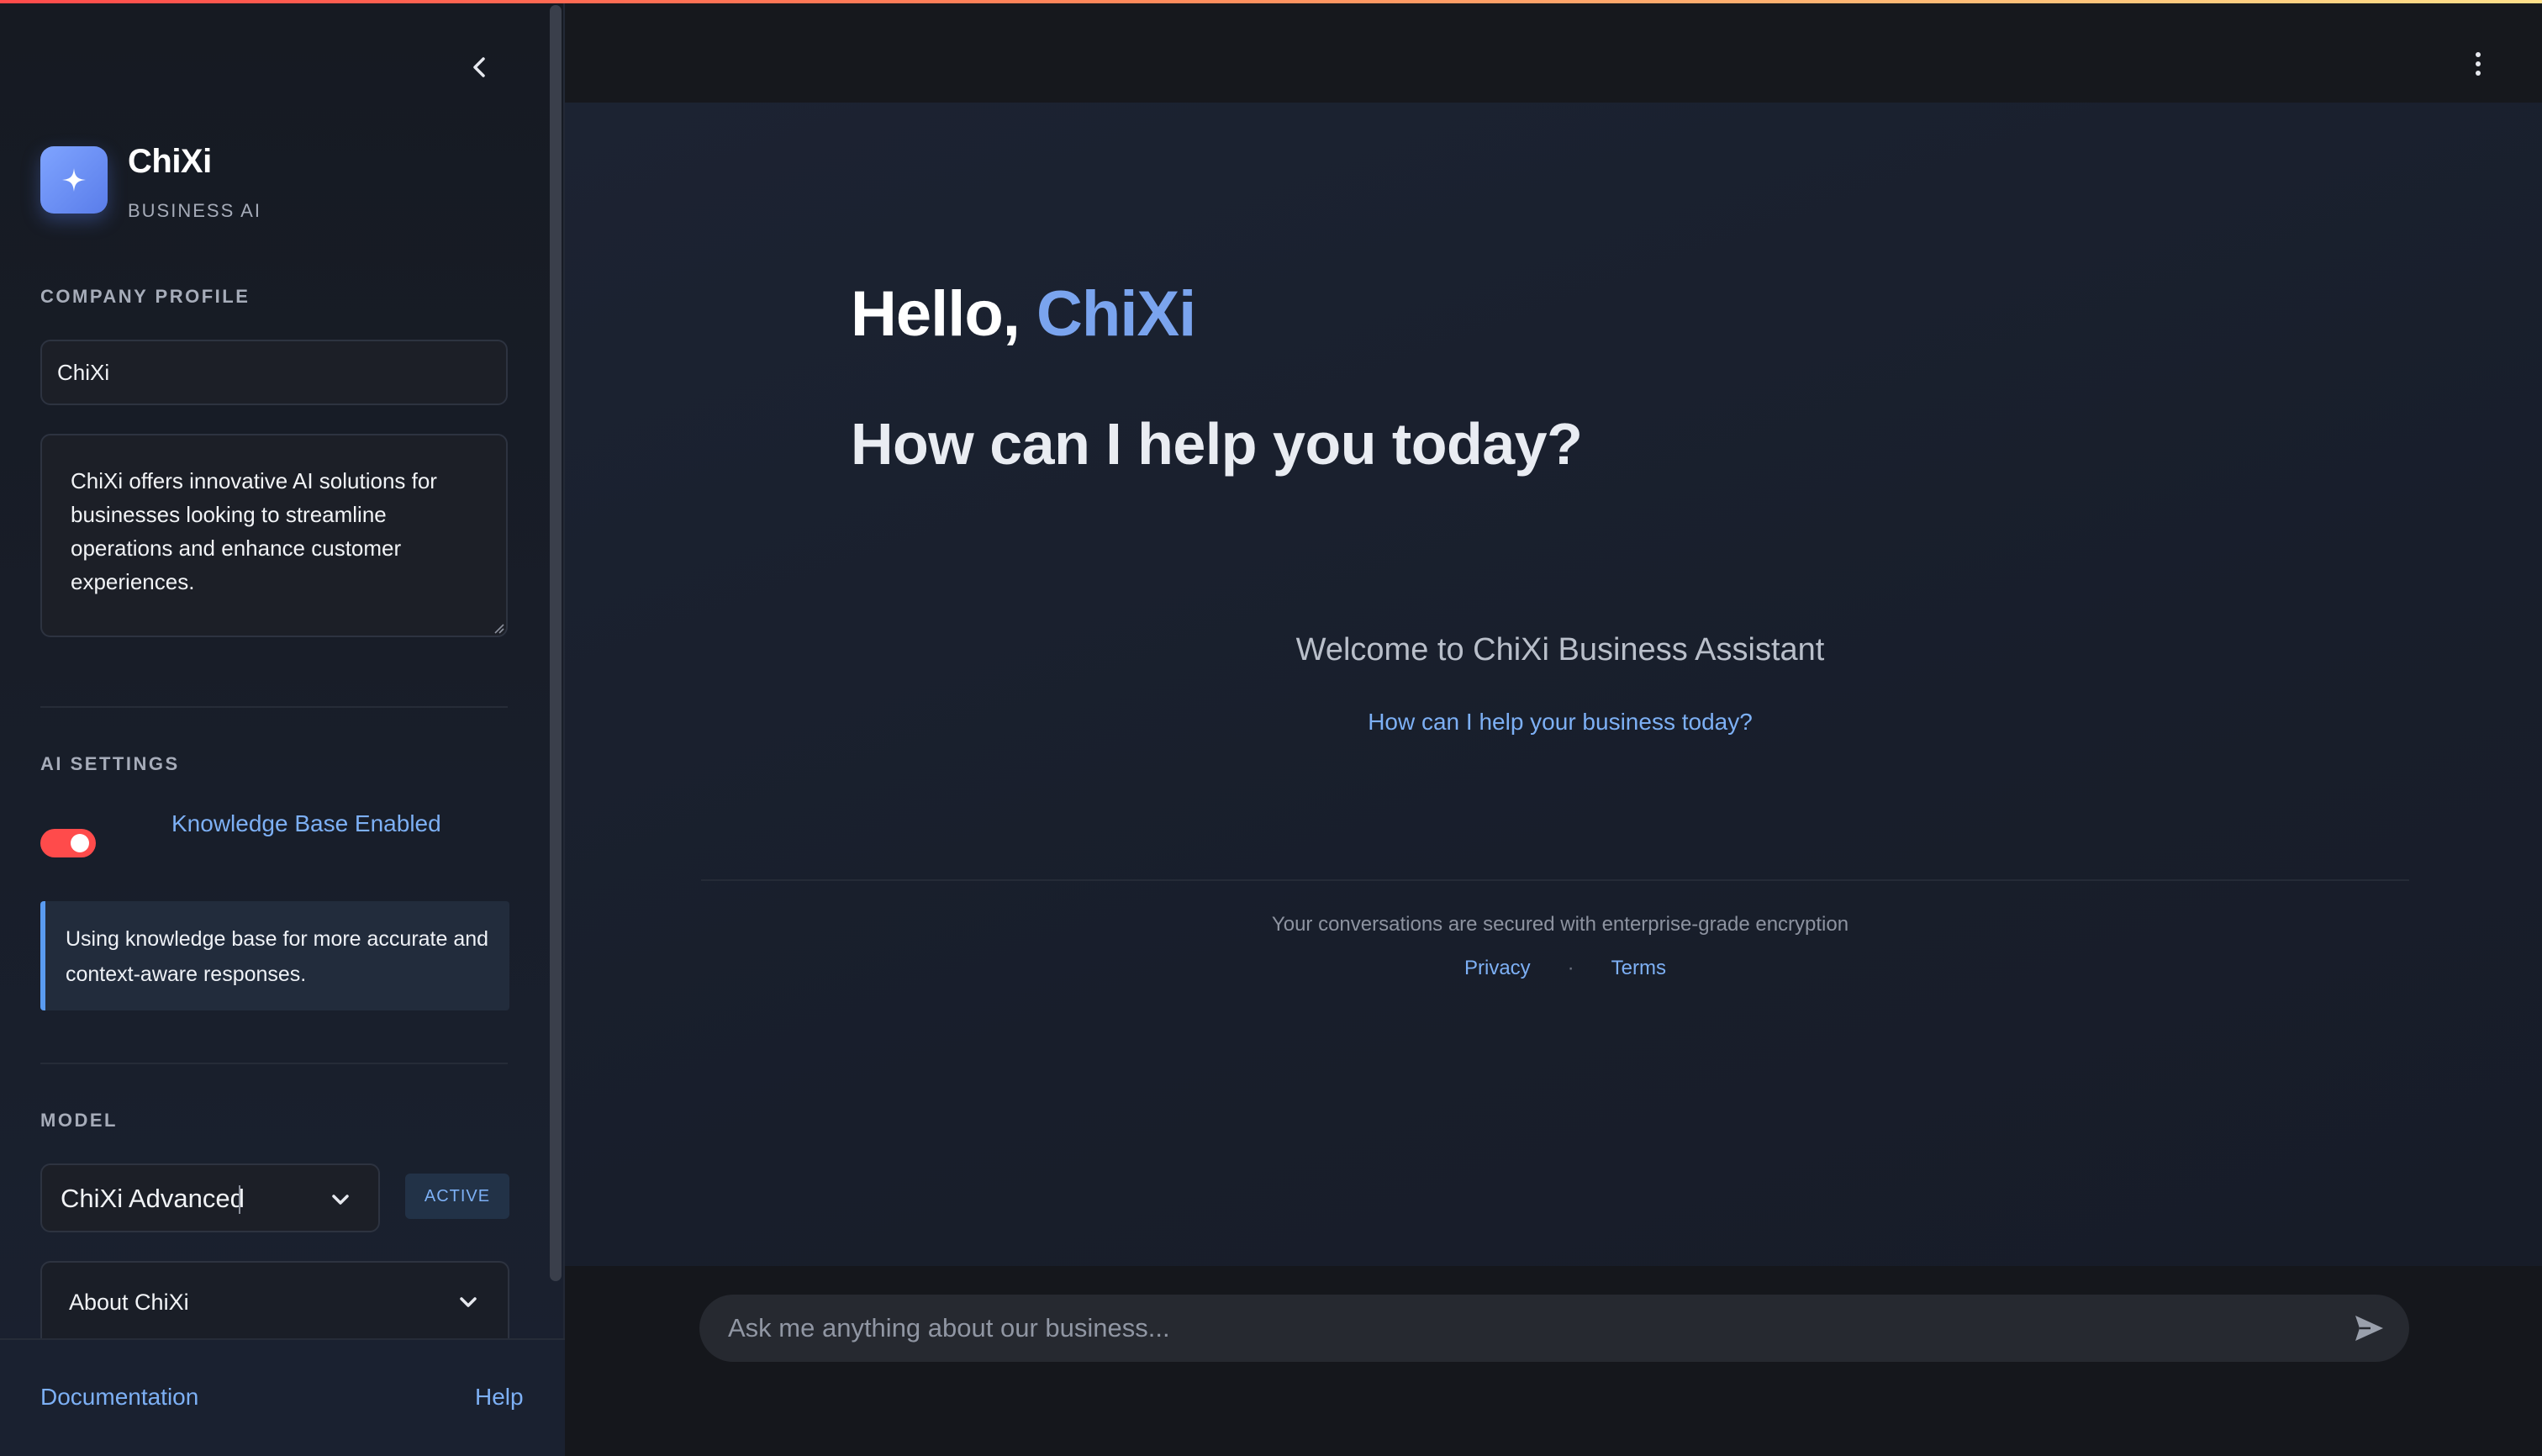 Image resolution: width=2542 pixels, height=1456 pixels. I want to click on greeting-heading: Hello, ChiXi, so click(1024, 314).